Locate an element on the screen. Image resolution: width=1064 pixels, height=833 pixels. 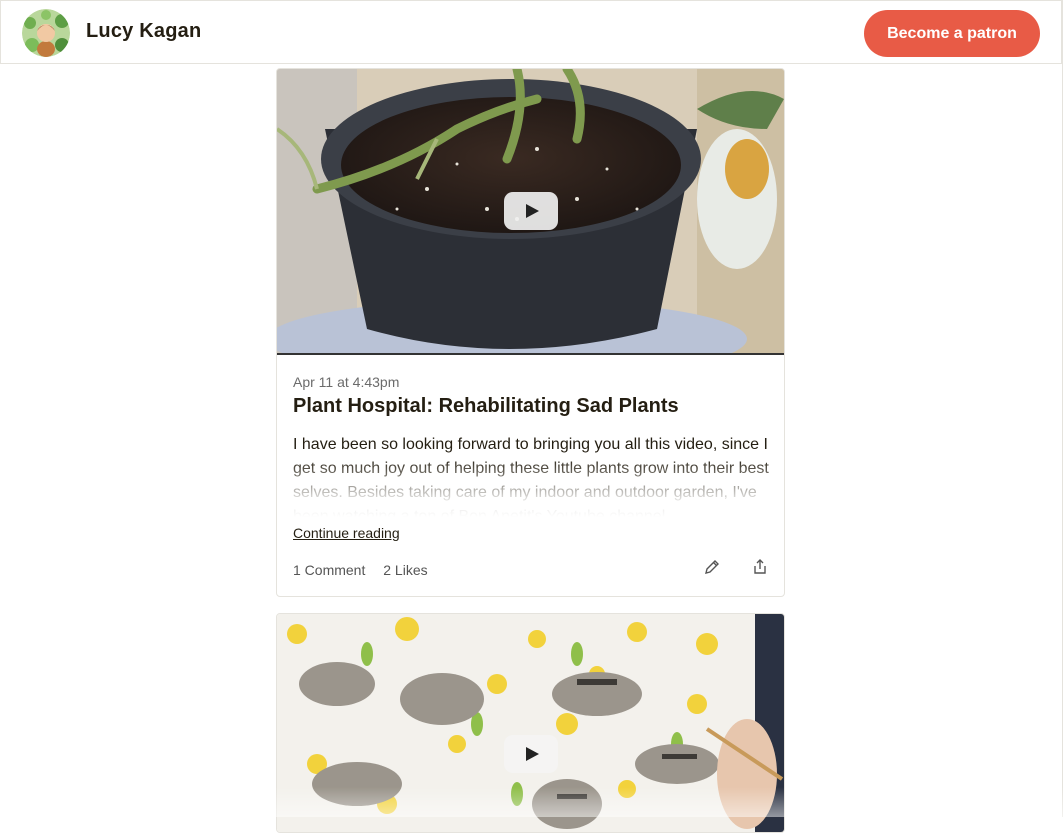
top-navigation-bar: Lucy Kagan Become a patron is located at coordinates (531, 32).